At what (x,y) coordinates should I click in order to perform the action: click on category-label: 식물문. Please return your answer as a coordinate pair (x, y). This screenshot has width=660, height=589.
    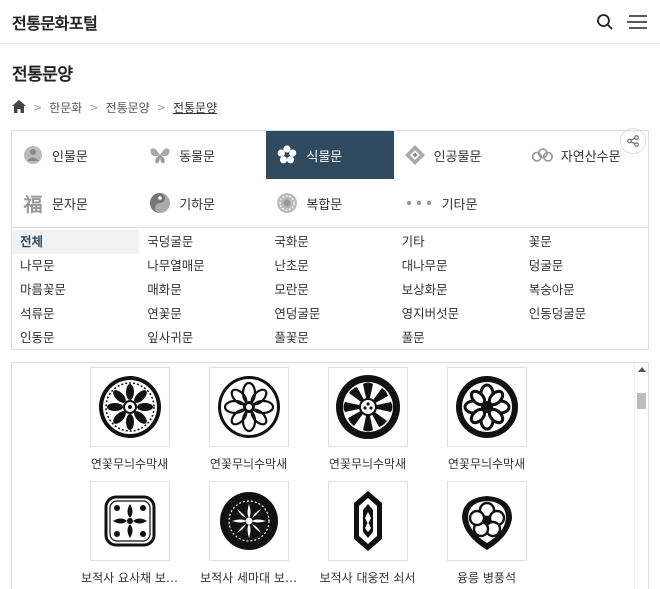
    Looking at the image, I should click on (324, 157).